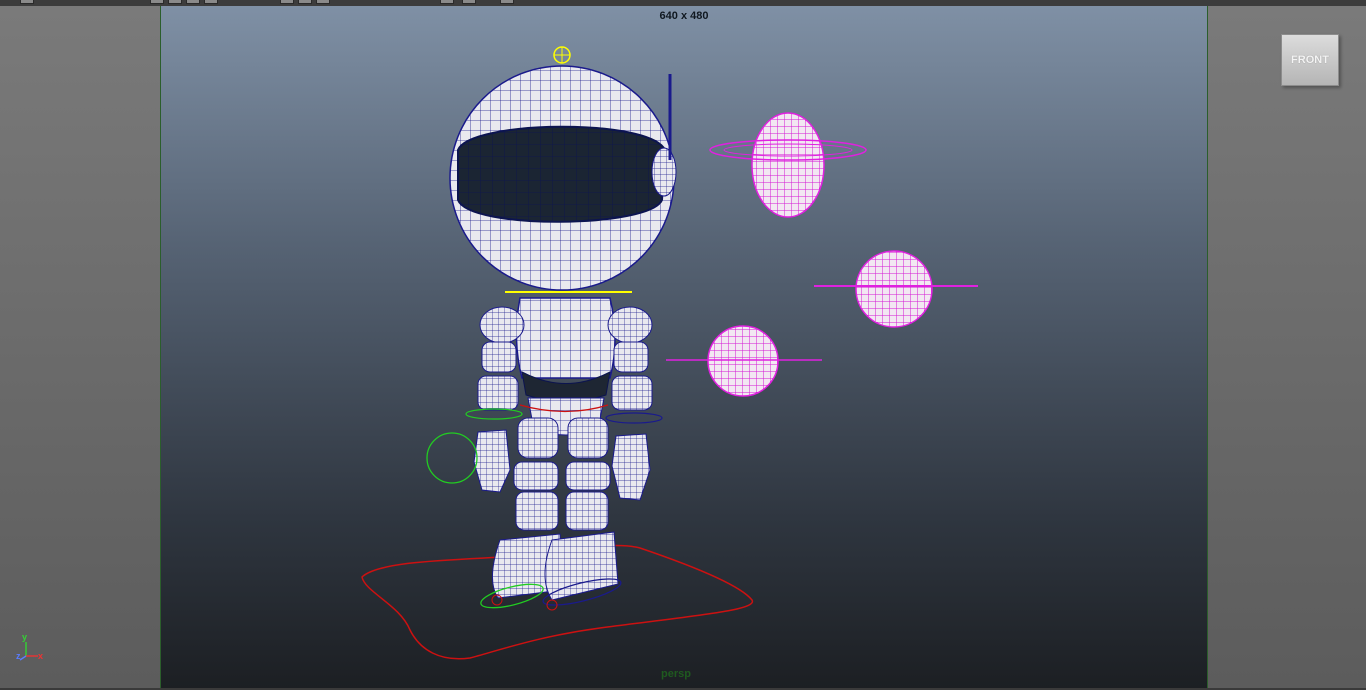 This screenshot has width=1366, height=690. Describe the element at coordinates (581, 566) in the screenshot. I see `right-boot` at that location.